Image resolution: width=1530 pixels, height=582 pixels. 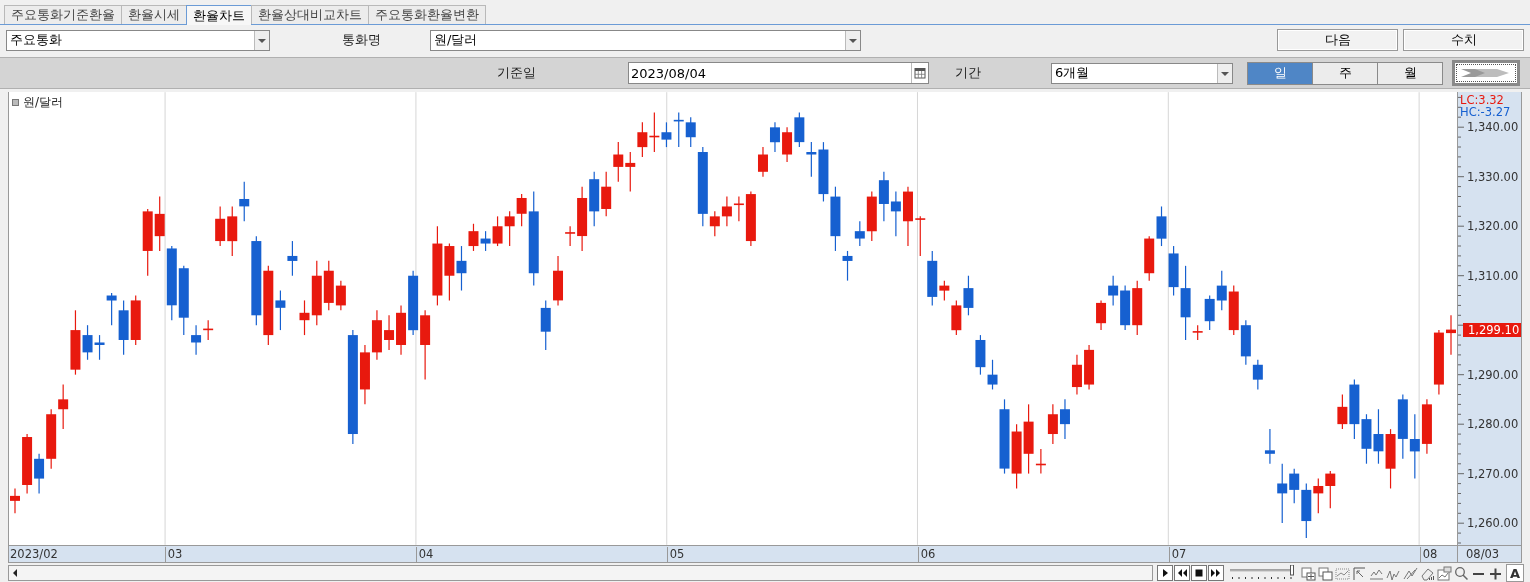 What do you see at coordinates (675, 555) in the screenshot?
I see `axis-label: 05` at bounding box center [675, 555].